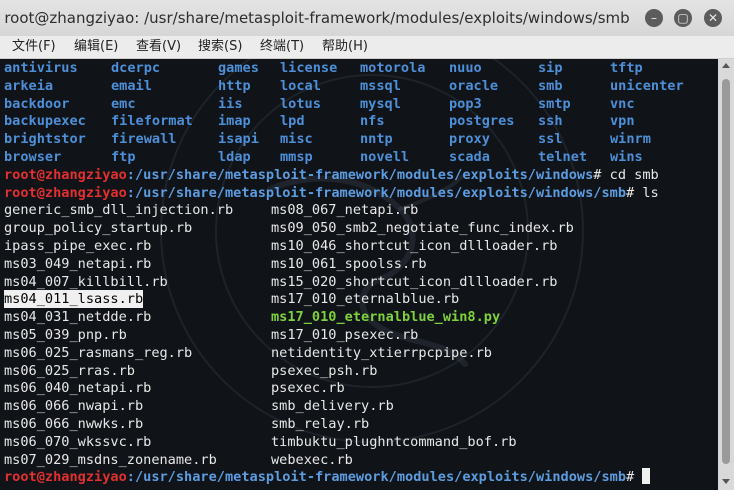 This screenshot has height=490, width=734. Describe the element at coordinates (77, 317) in the screenshot. I see `file-name: ms04_031_netdde.rb` at that location.